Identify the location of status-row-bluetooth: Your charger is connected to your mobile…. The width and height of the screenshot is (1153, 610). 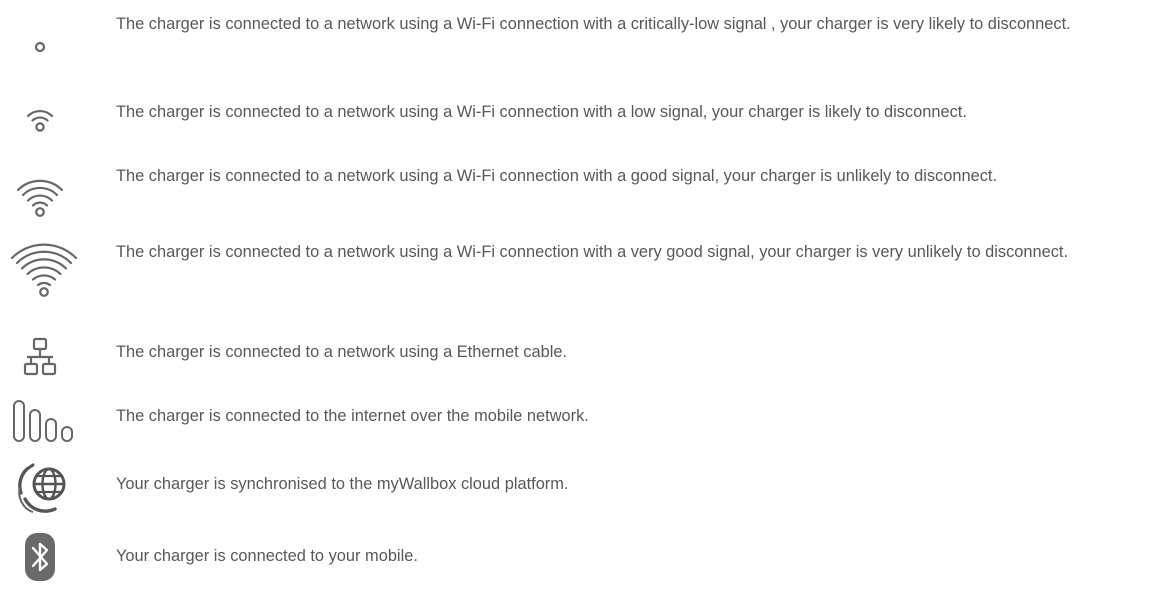
(576, 569).